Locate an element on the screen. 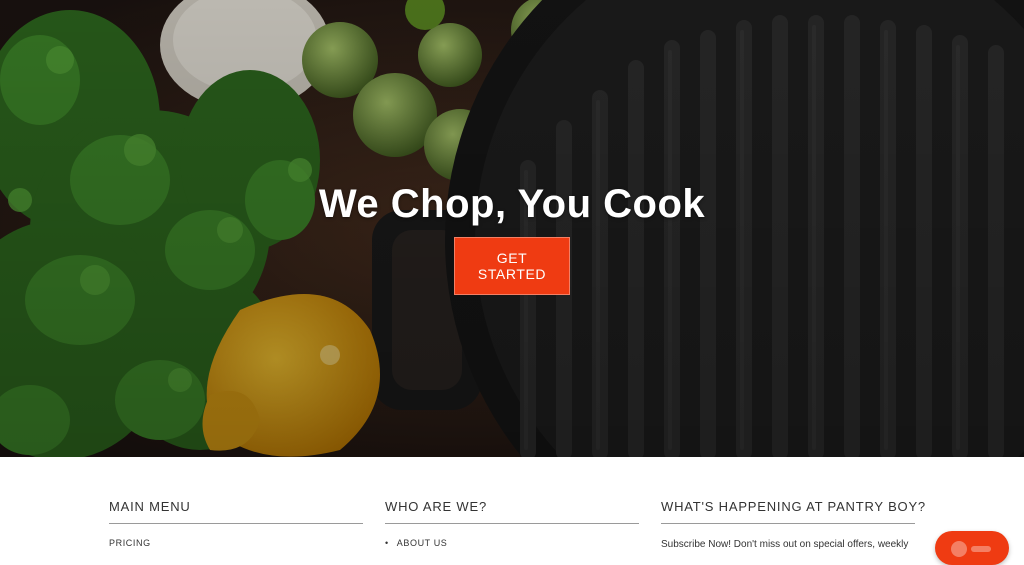 The width and height of the screenshot is (1024, 565). chat-icon is located at coordinates (959, 549).